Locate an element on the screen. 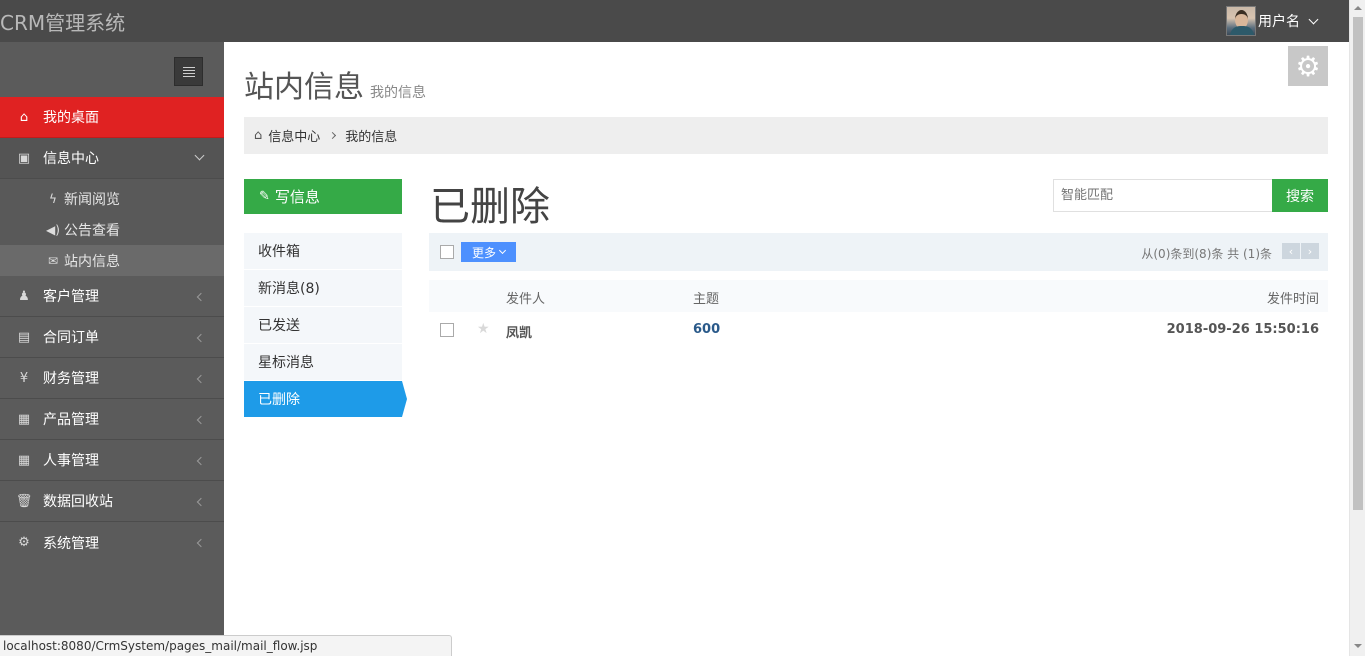  scrollbar-thumb is located at coordinates (1358, 263).